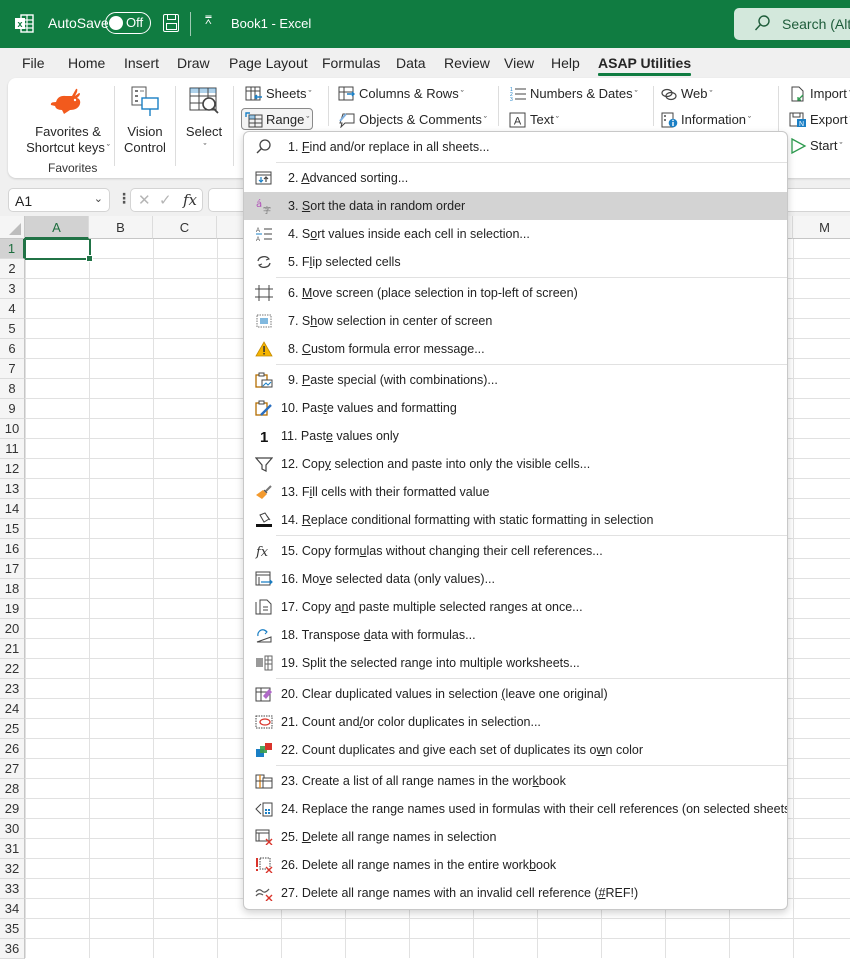 This screenshot has width=850, height=959. Describe the element at coordinates (171, 23) in the screenshot. I see `save-icon` at that location.